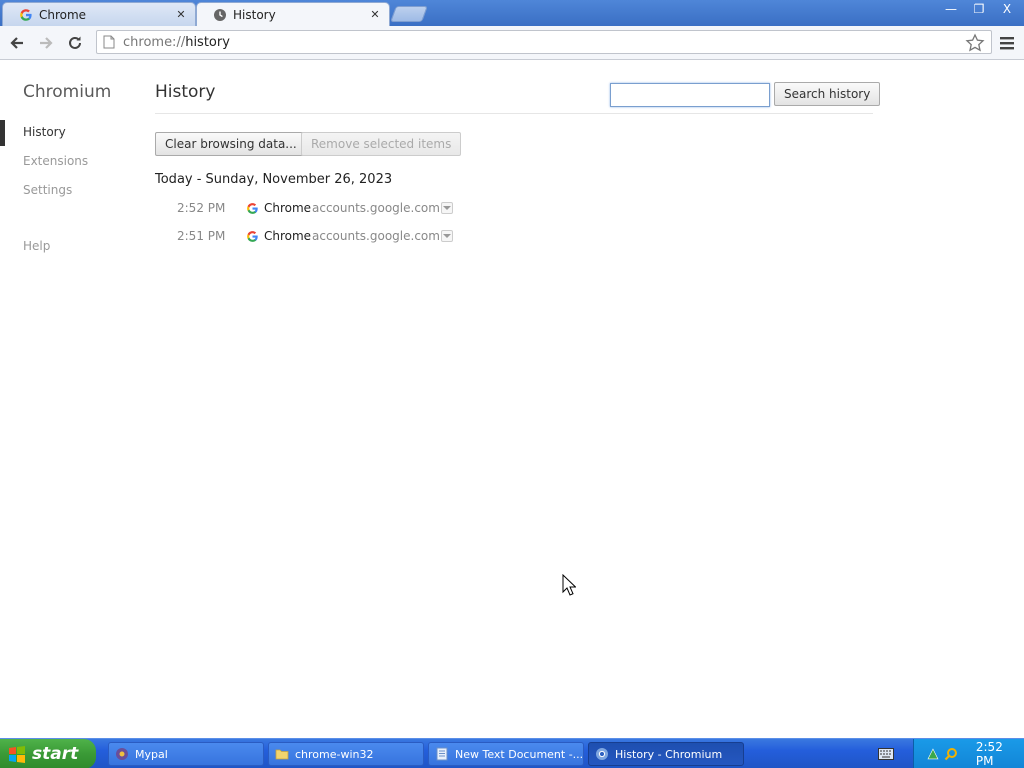 Image resolution: width=1024 pixels, height=768 pixels. I want to click on keyboard-icon, so click(886, 754).